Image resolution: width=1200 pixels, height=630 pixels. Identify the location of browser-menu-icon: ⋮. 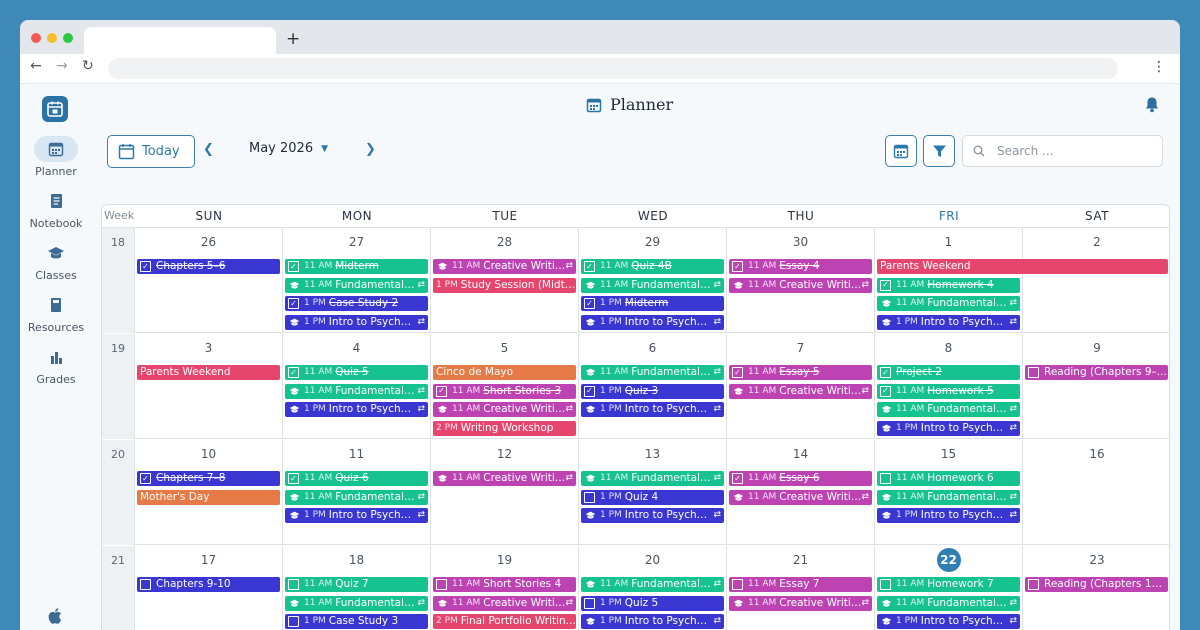
(1159, 67).